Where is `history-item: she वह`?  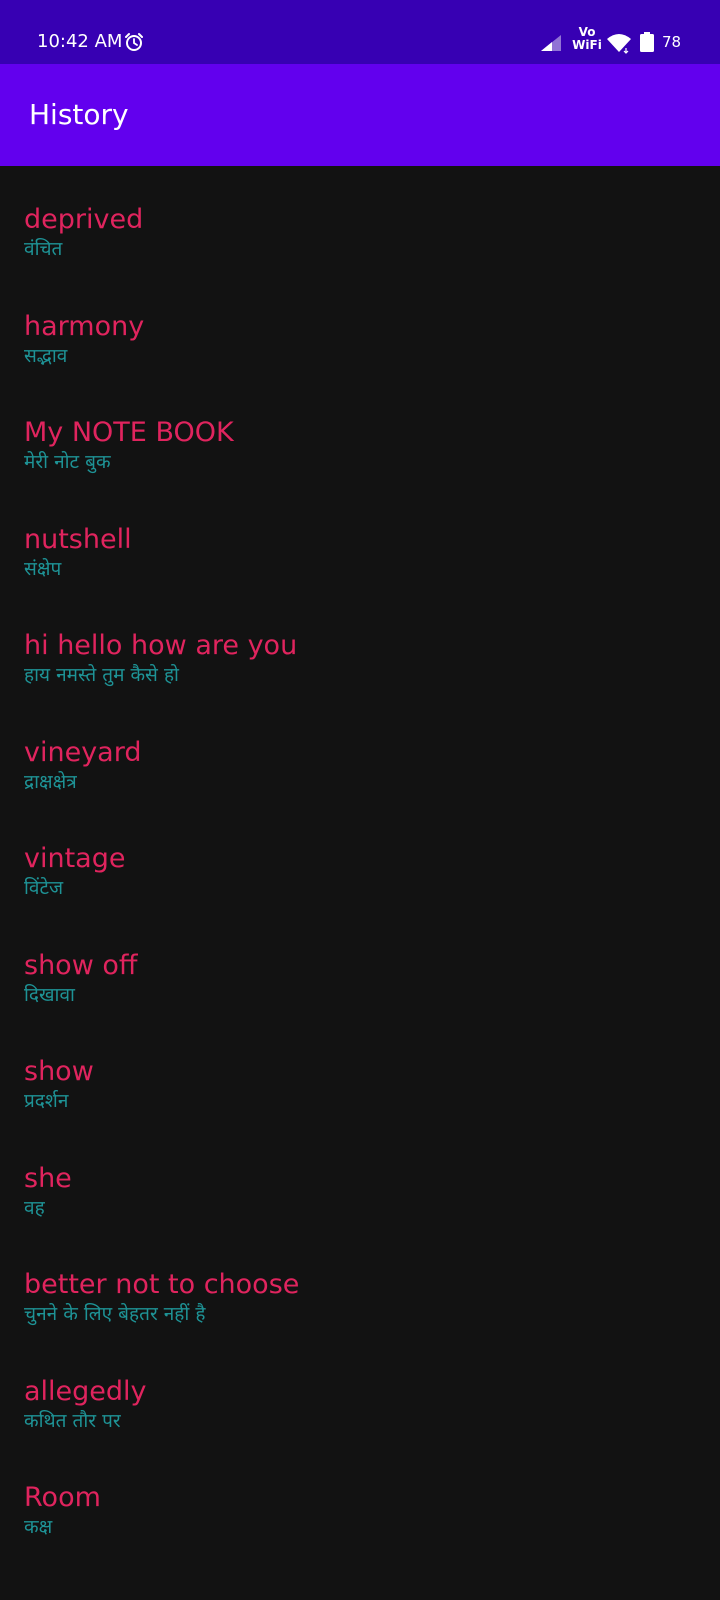
history-item: she वह is located at coordinates (360, 1178).